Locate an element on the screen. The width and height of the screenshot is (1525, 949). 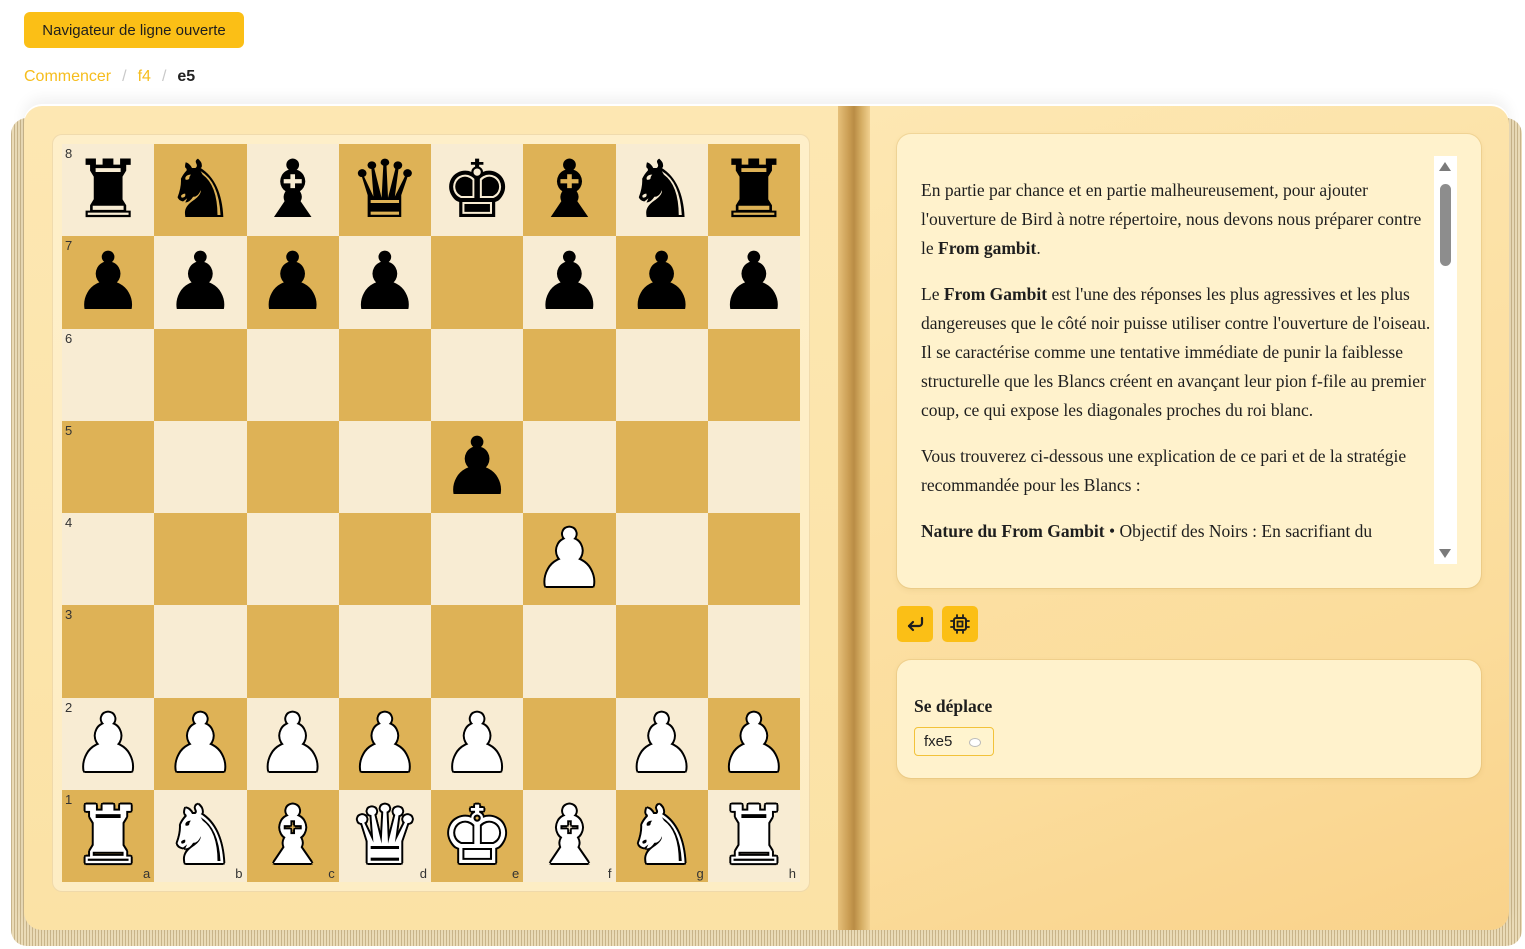
square-g7: ♟ is located at coordinates (661, 282).